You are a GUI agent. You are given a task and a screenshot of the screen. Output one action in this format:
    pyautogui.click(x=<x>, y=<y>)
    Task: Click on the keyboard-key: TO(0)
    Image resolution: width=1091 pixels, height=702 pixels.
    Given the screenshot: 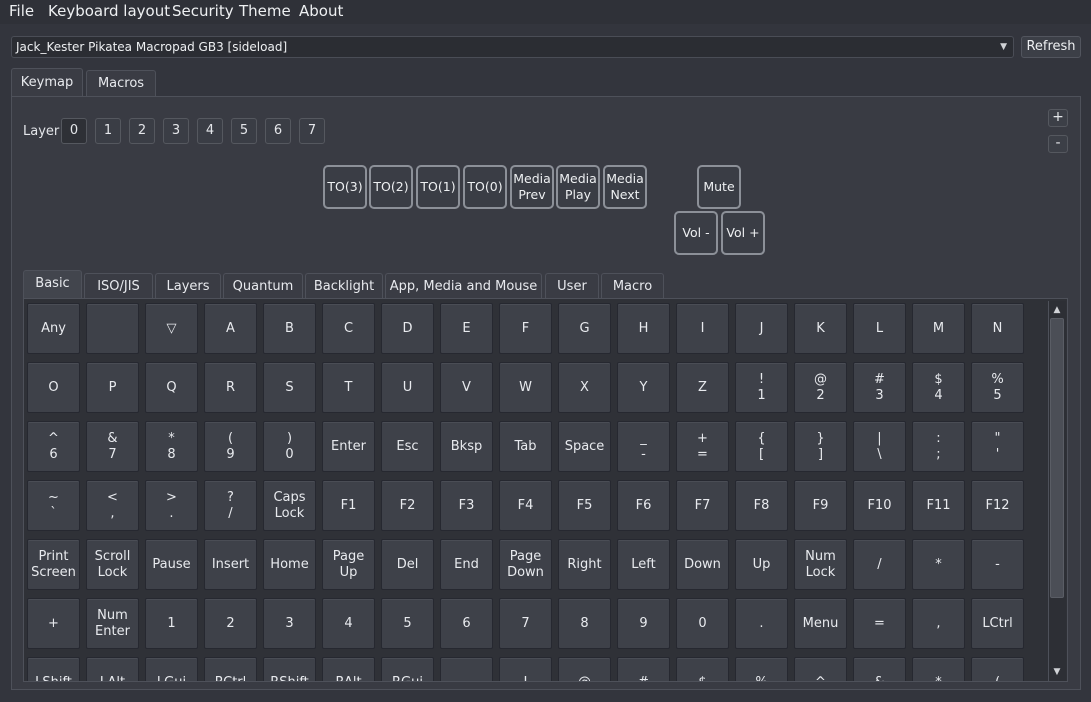 What is the action you would take?
    pyautogui.click(x=485, y=187)
    